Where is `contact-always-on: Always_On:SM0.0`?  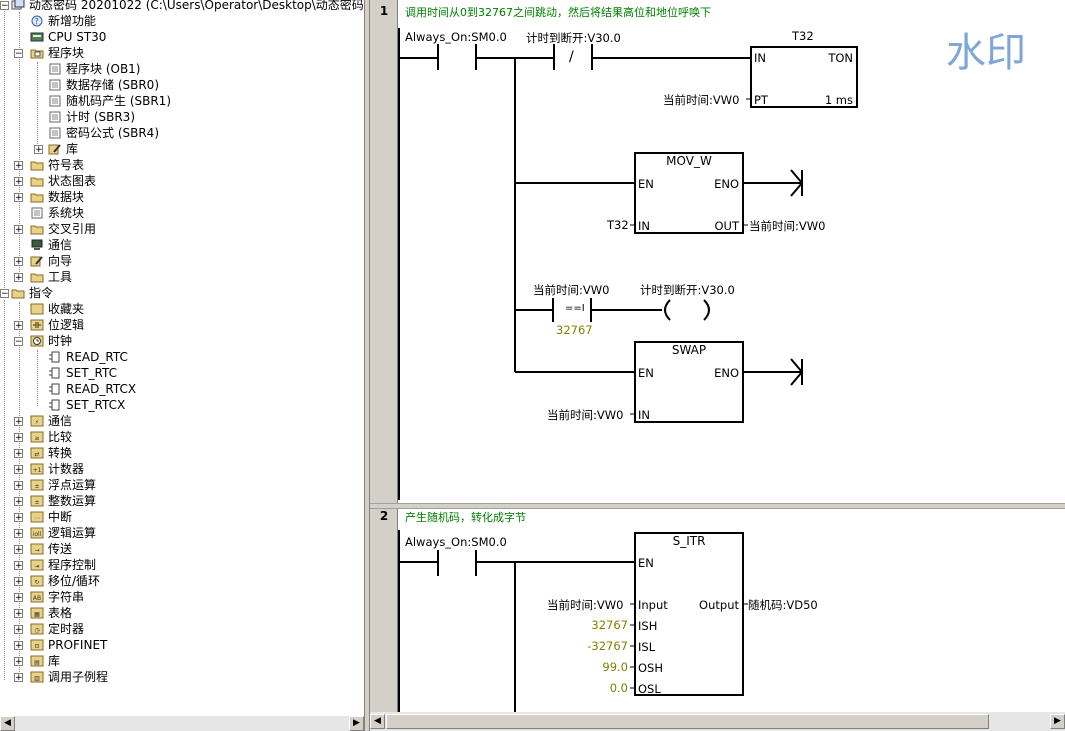 contact-always-on: Always_On:SM0.0 is located at coordinates (456, 37).